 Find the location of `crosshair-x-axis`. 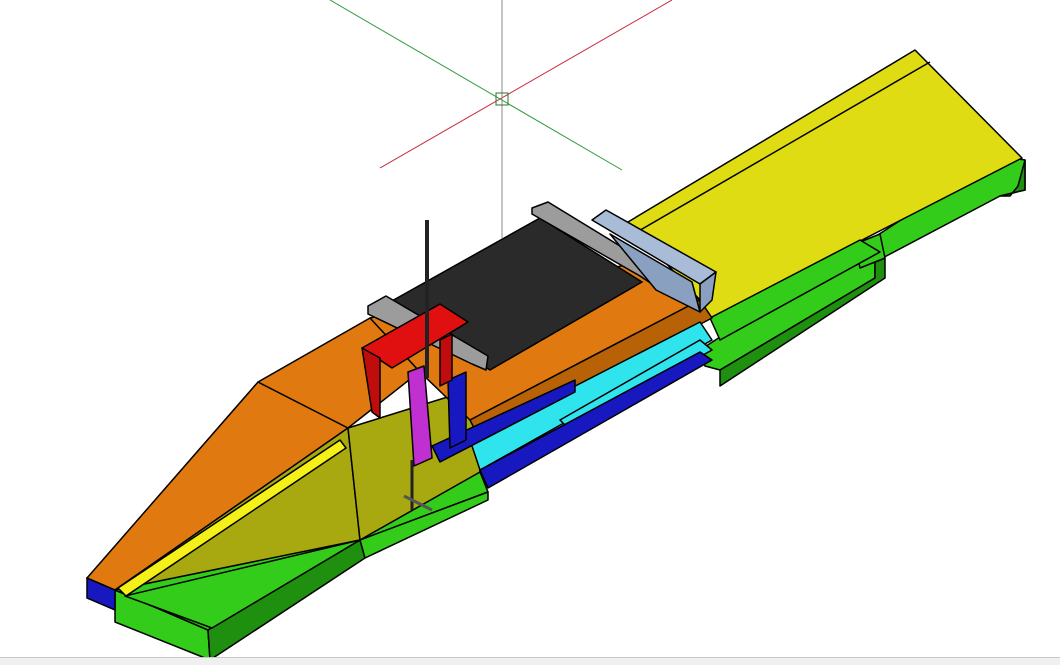

crosshair-x-axis is located at coordinates (526, 84).